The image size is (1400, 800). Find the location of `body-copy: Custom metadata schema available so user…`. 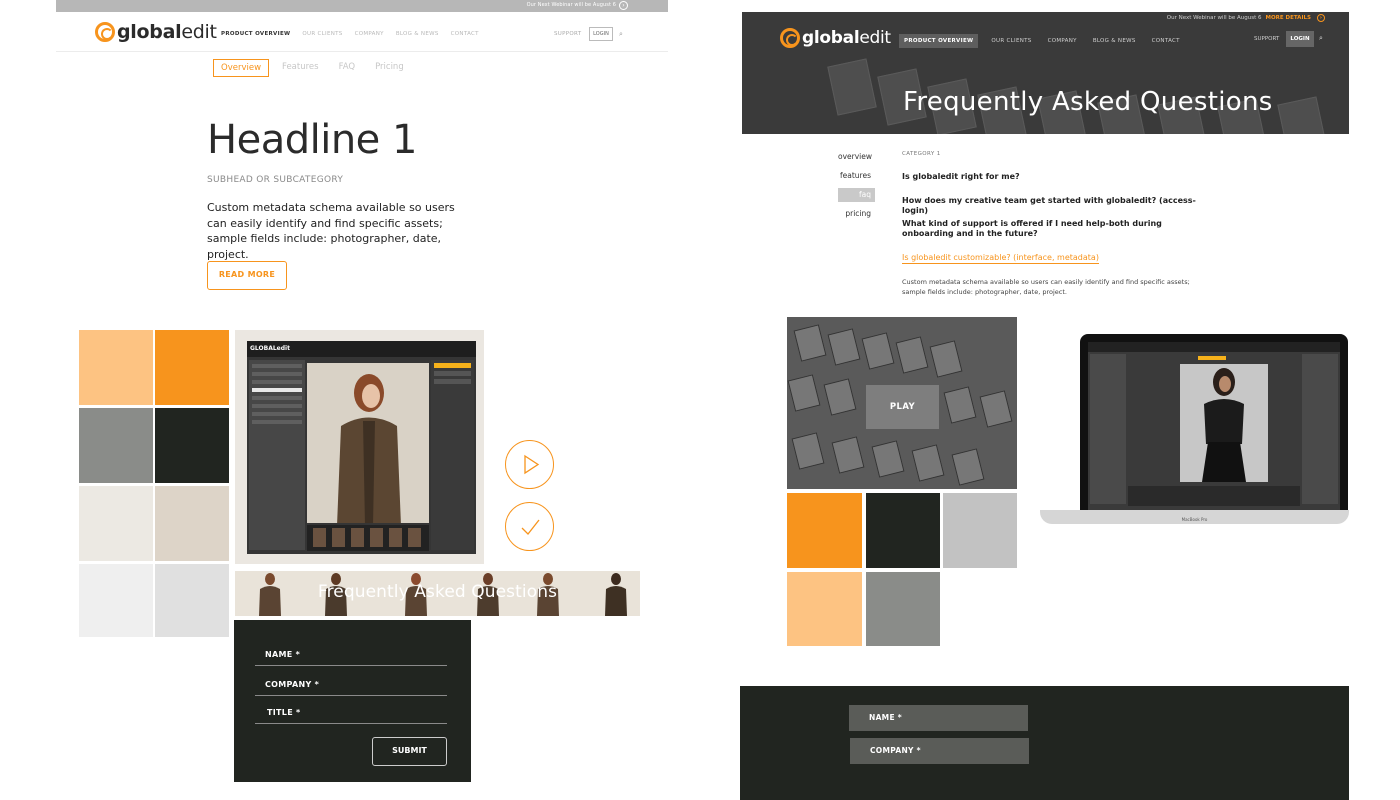

body-copy: Custom metadata schema available so user… is located at coordinates (331, 231).